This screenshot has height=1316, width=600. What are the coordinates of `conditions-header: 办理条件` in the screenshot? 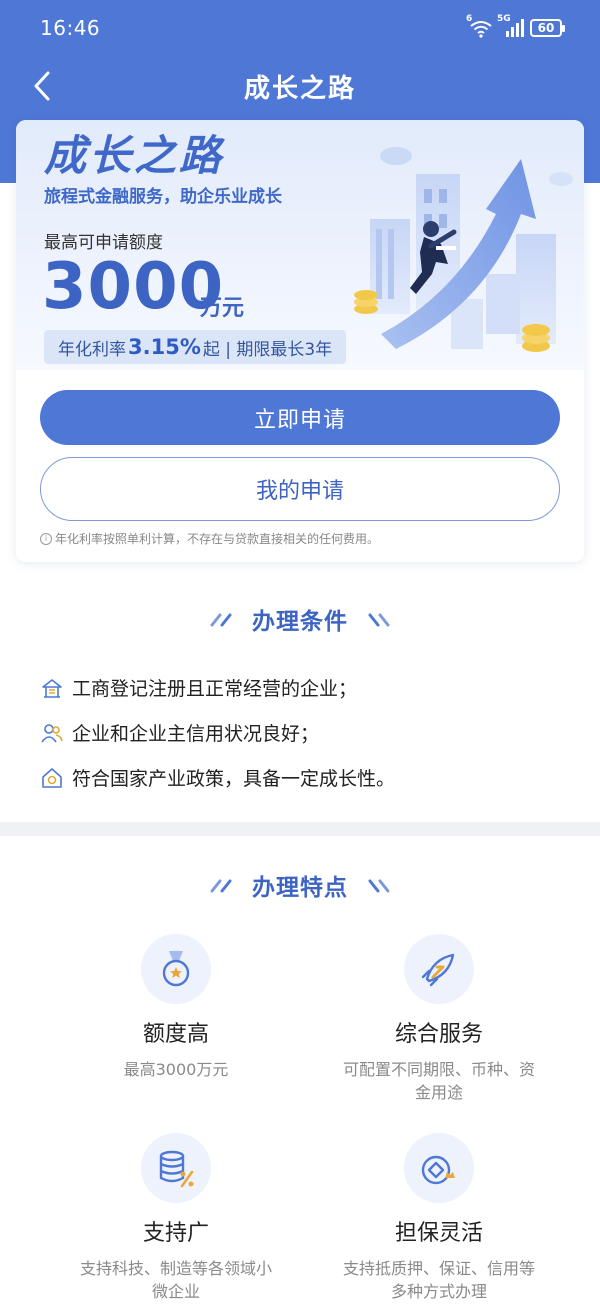 It's located at (300, 619).